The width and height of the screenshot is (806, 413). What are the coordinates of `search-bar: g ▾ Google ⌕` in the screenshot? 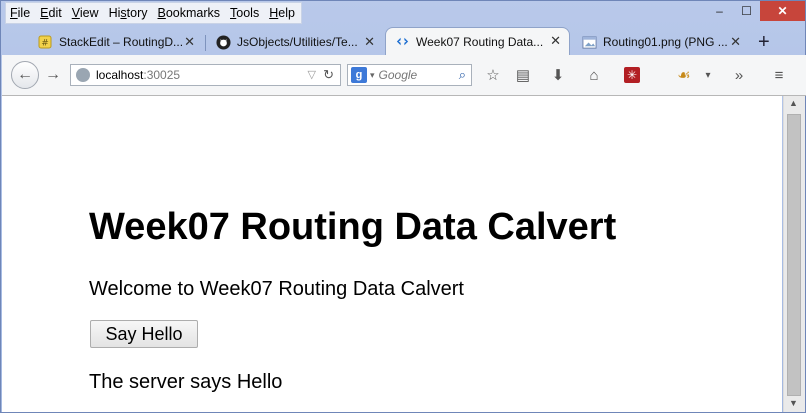 It's located at (409, 75).